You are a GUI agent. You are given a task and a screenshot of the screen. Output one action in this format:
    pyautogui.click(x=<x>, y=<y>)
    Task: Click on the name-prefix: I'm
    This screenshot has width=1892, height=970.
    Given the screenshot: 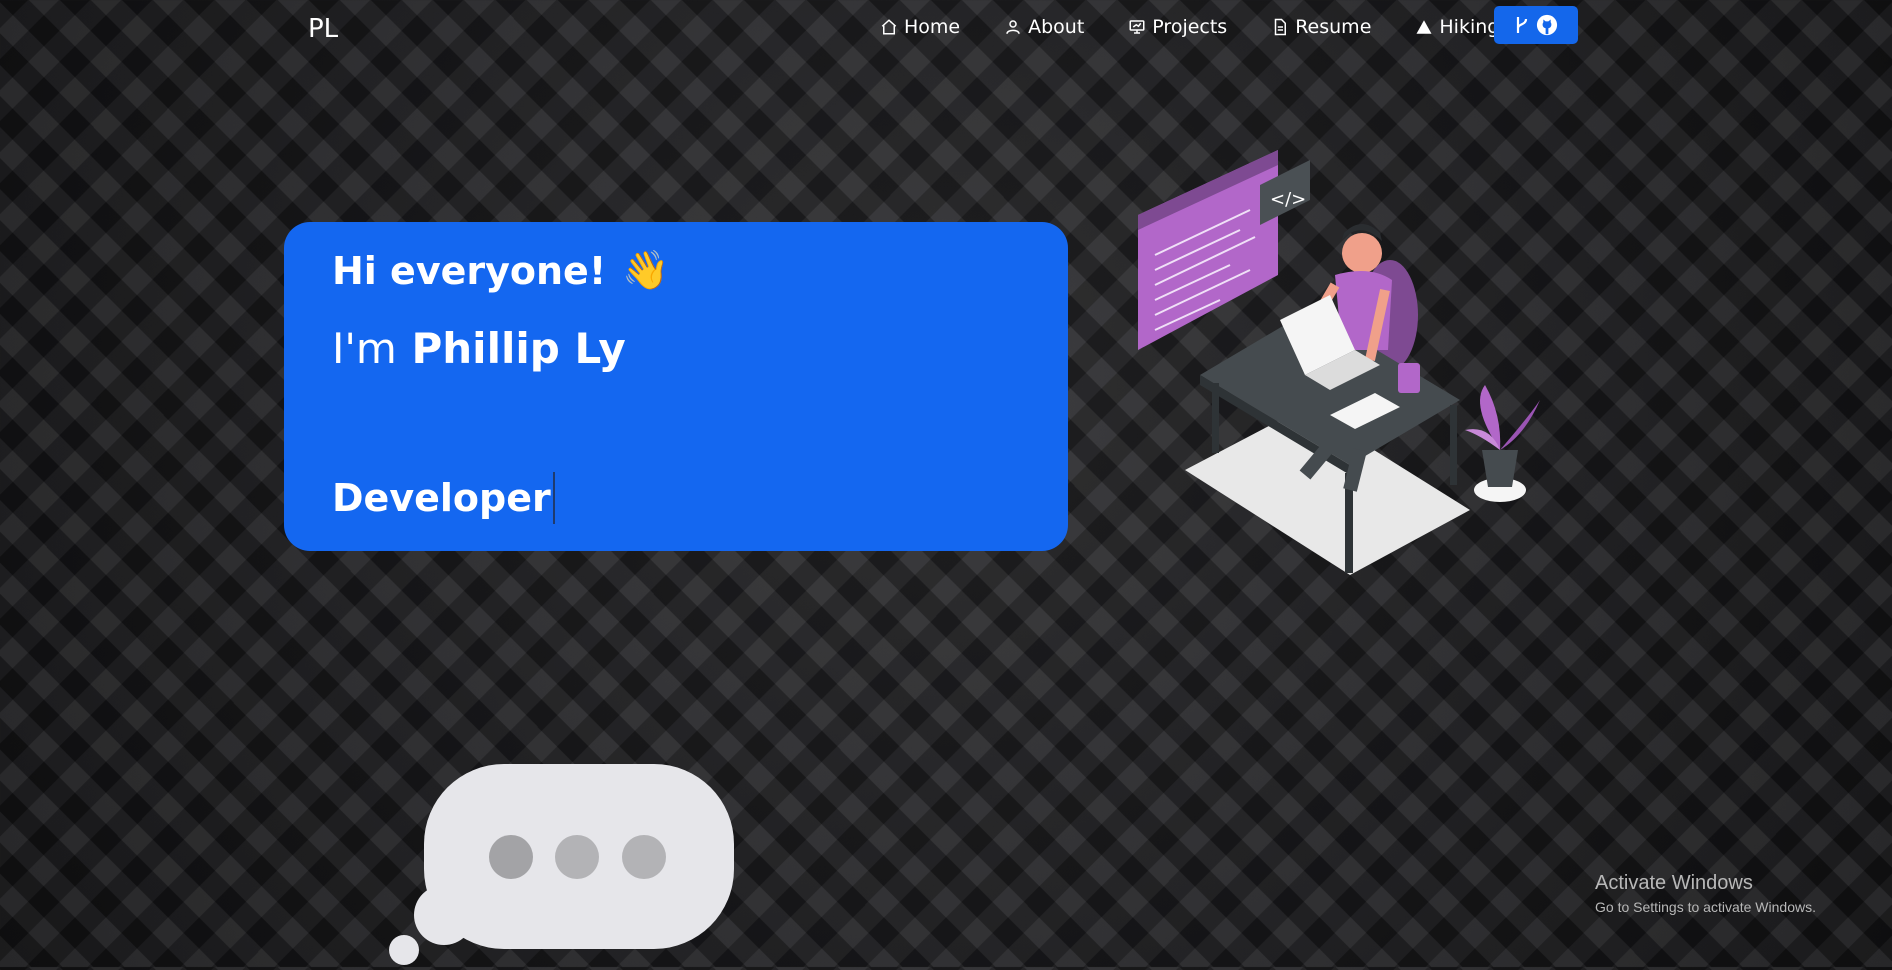 What is the action you would take?
    pyautogui.click(x=364, y=348)
    